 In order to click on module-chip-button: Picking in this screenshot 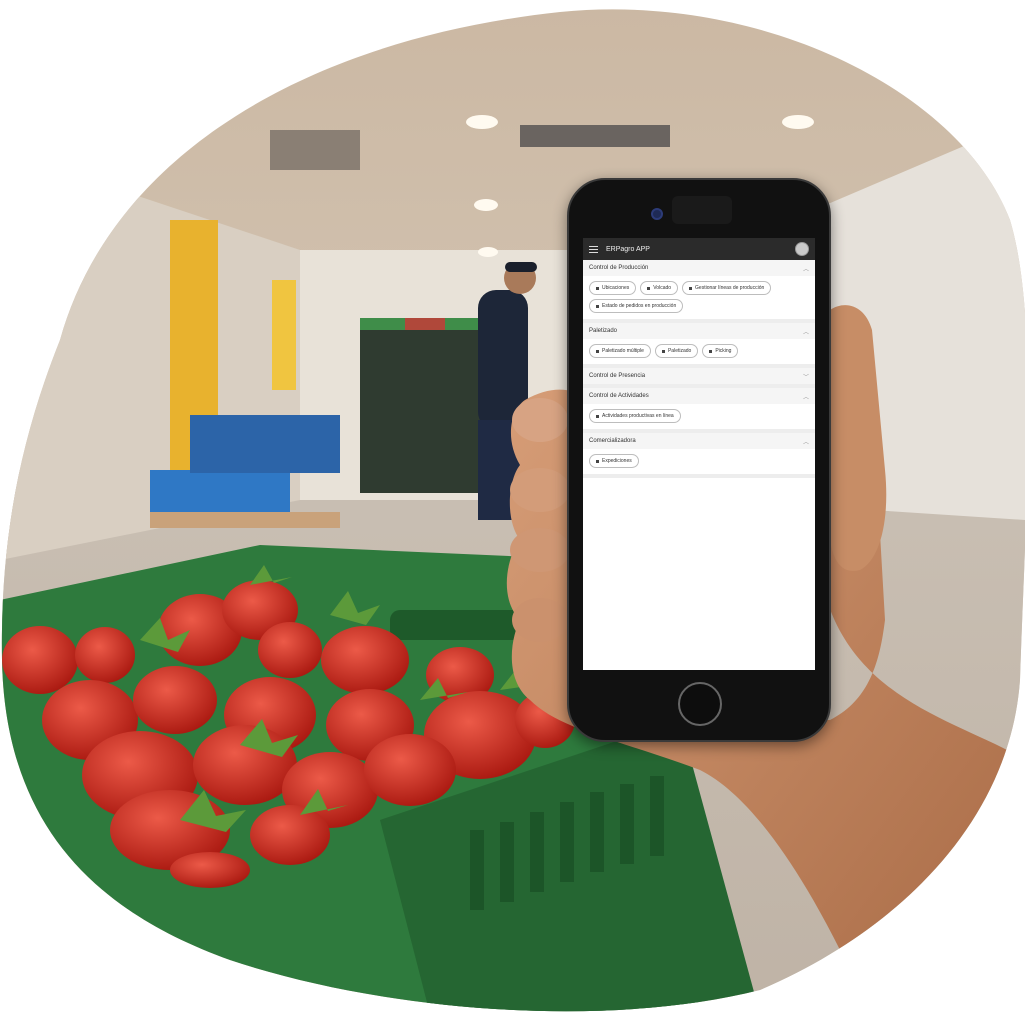, I will do `click(720, 351)`.